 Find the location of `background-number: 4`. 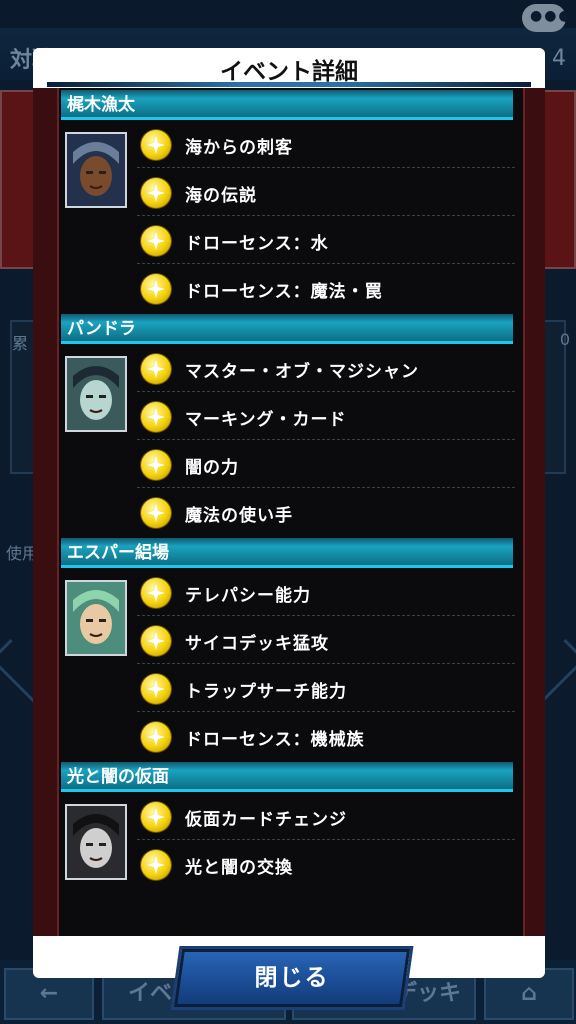

background-number: 4 is located at coordinates (559, 58).